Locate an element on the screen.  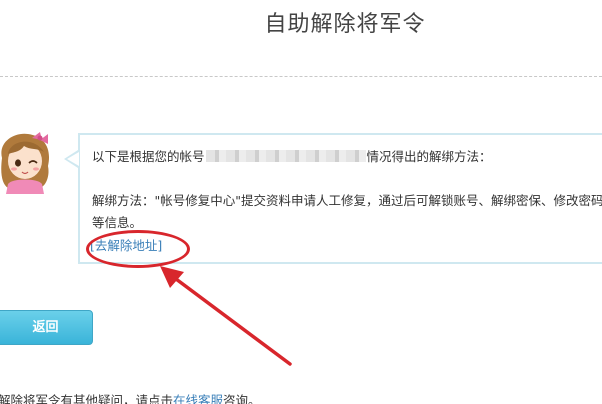
account-intro-suffix: 情况得出的解绑方法： is located at coordinates (429, 156).